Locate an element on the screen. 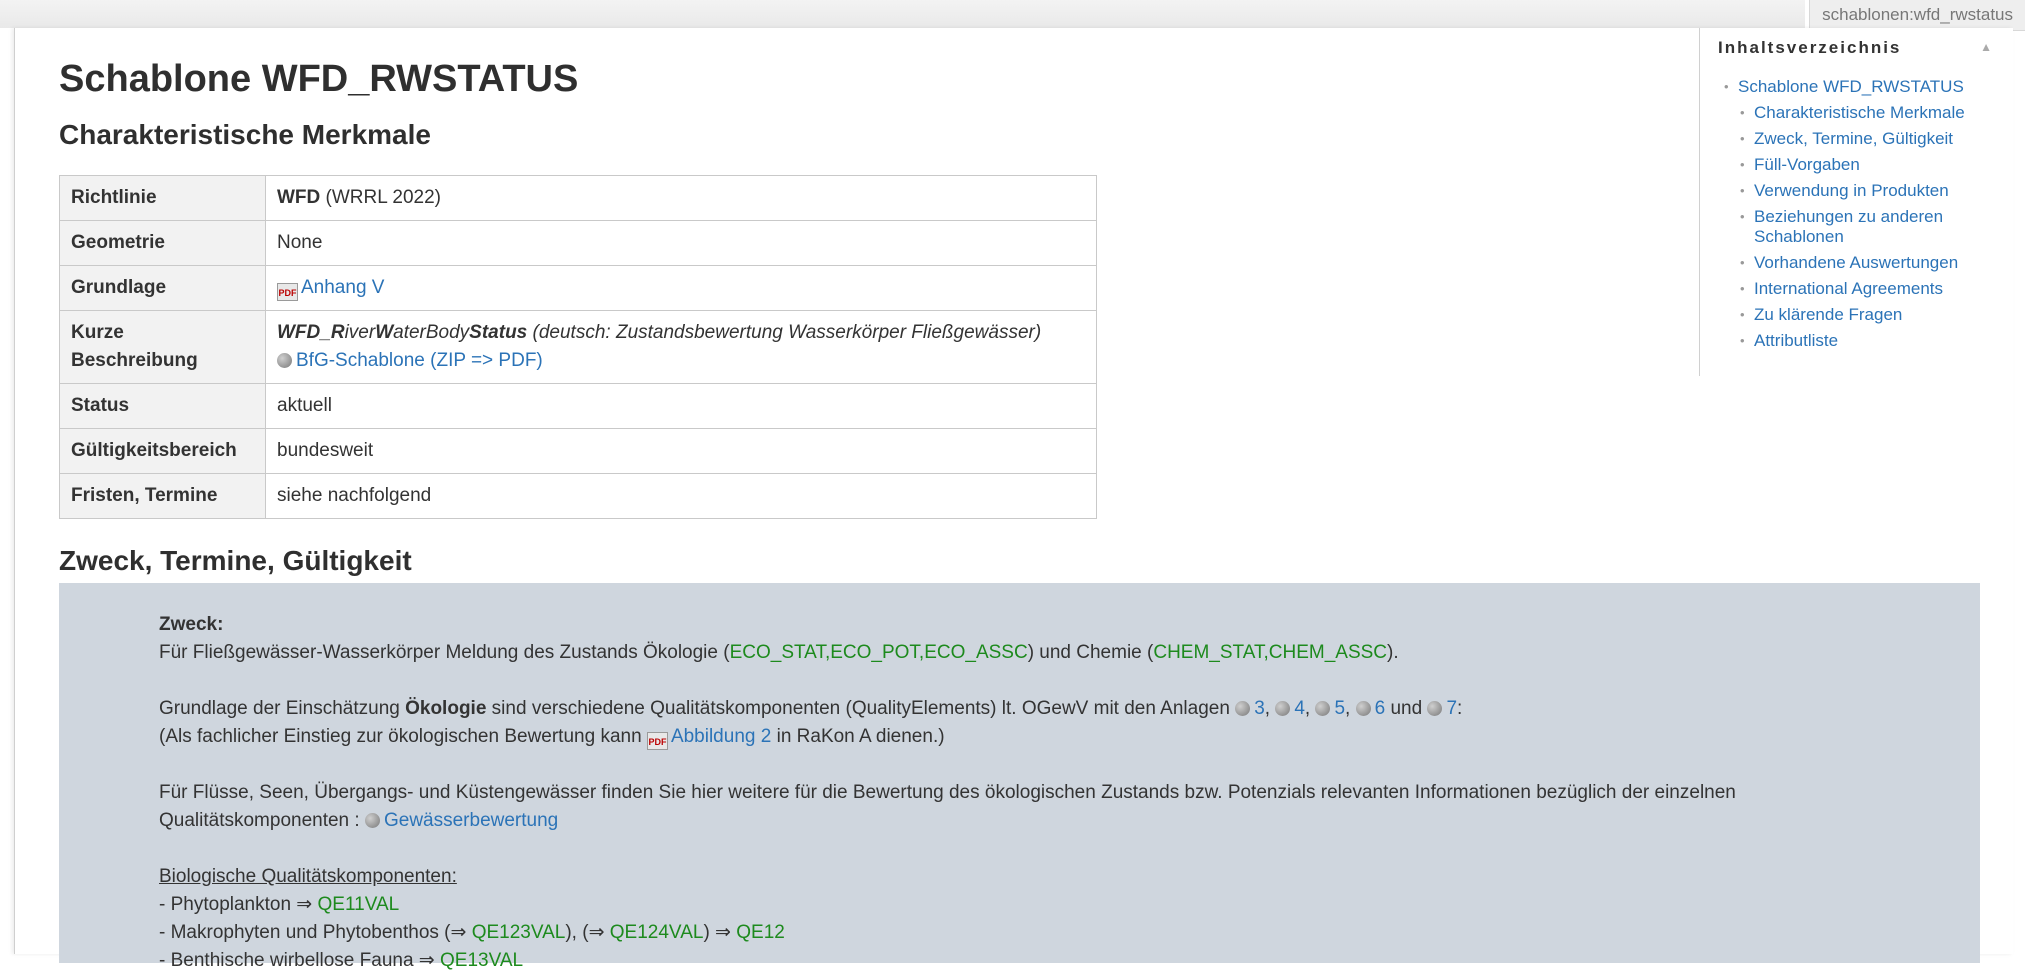  table-row: Grundlage PDF Anhang V is located at coordinates (578, 288).